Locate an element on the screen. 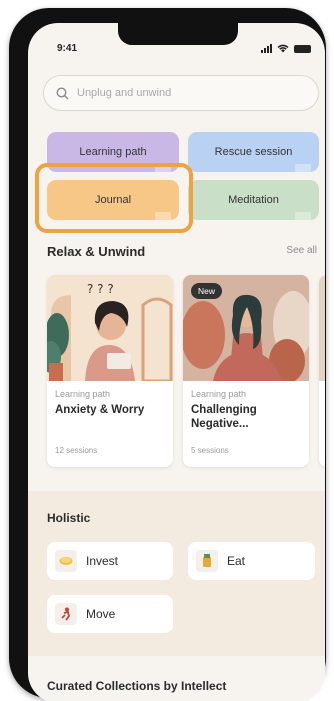  rescue-session-button: Rescue session is located at coordinates (253, 152).